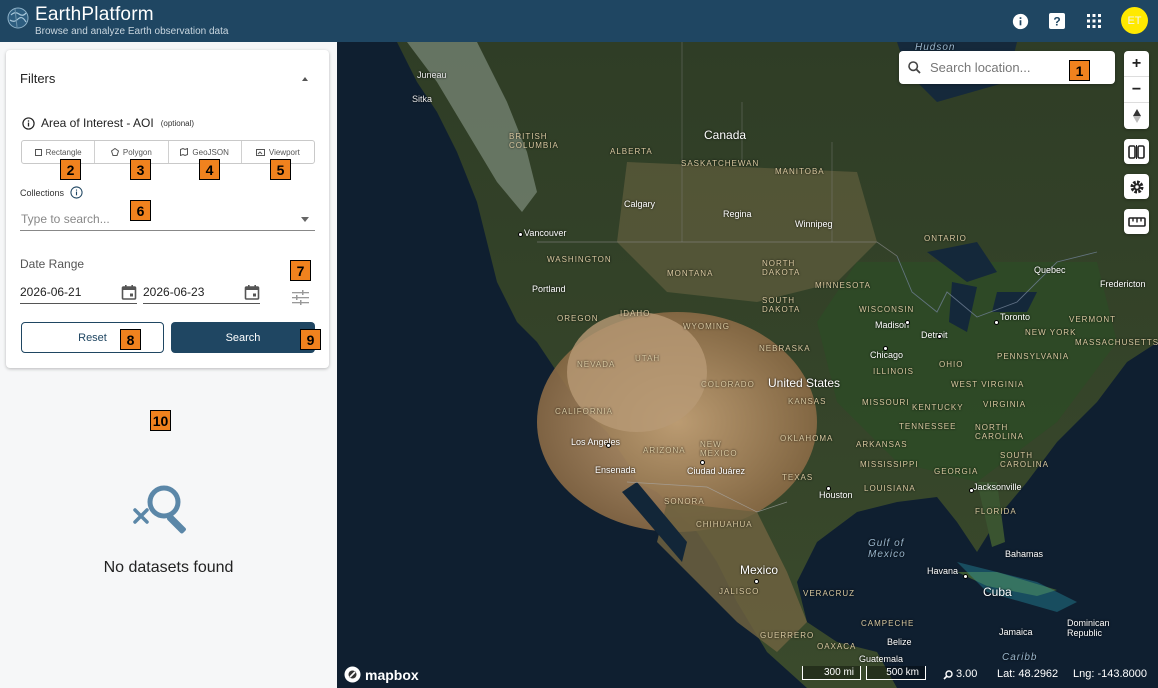 The height and width of the screenshot is (688, 1158). I want to click on search-button: Search, so click(243, 337).